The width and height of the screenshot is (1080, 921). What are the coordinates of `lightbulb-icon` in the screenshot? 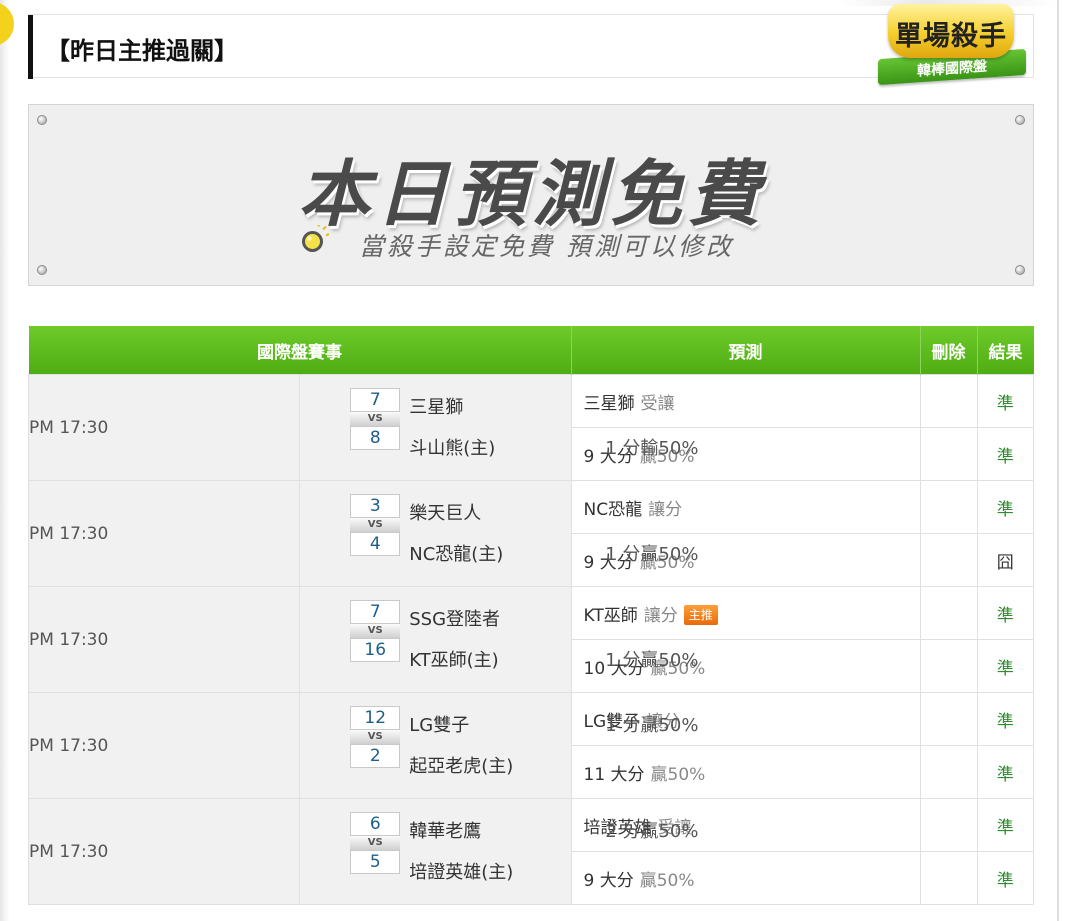 It's located at (315, 238).